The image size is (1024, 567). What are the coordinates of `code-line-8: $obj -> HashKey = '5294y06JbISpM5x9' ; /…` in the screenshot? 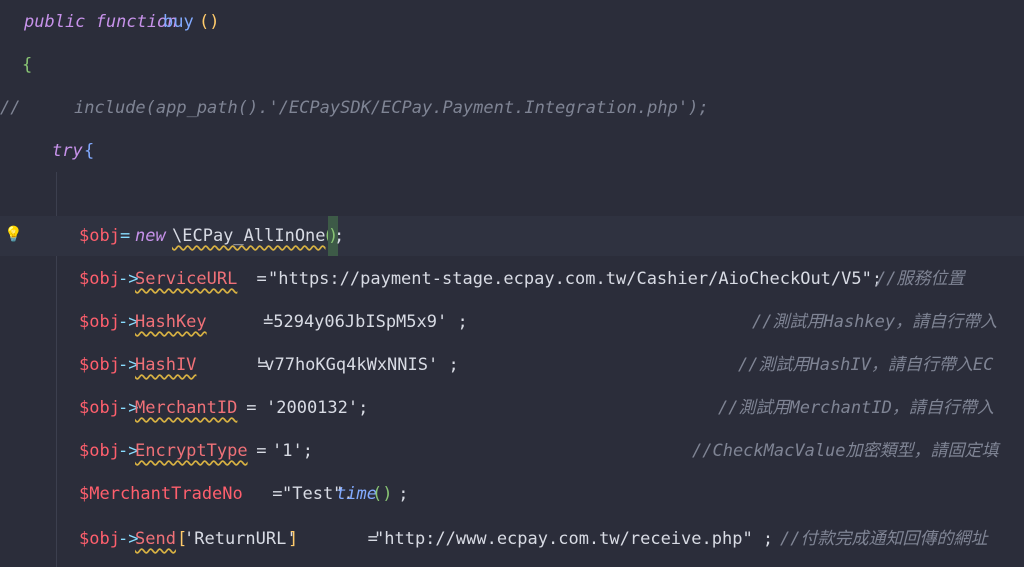 It's located at (512, 322).